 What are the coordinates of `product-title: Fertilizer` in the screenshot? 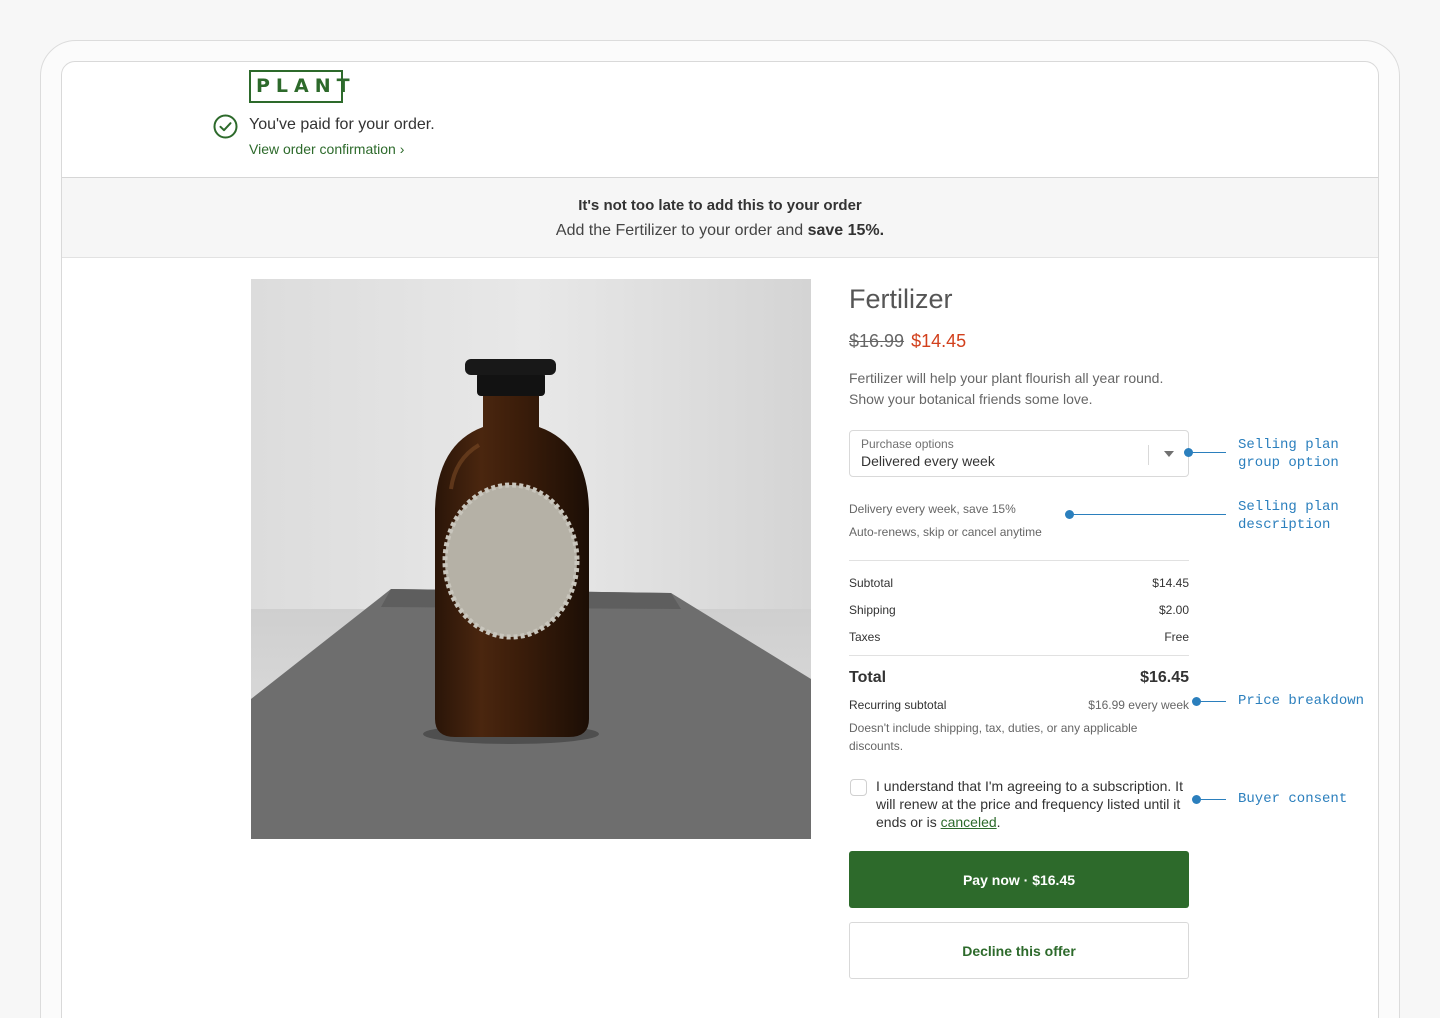 It's located at (901, 299).